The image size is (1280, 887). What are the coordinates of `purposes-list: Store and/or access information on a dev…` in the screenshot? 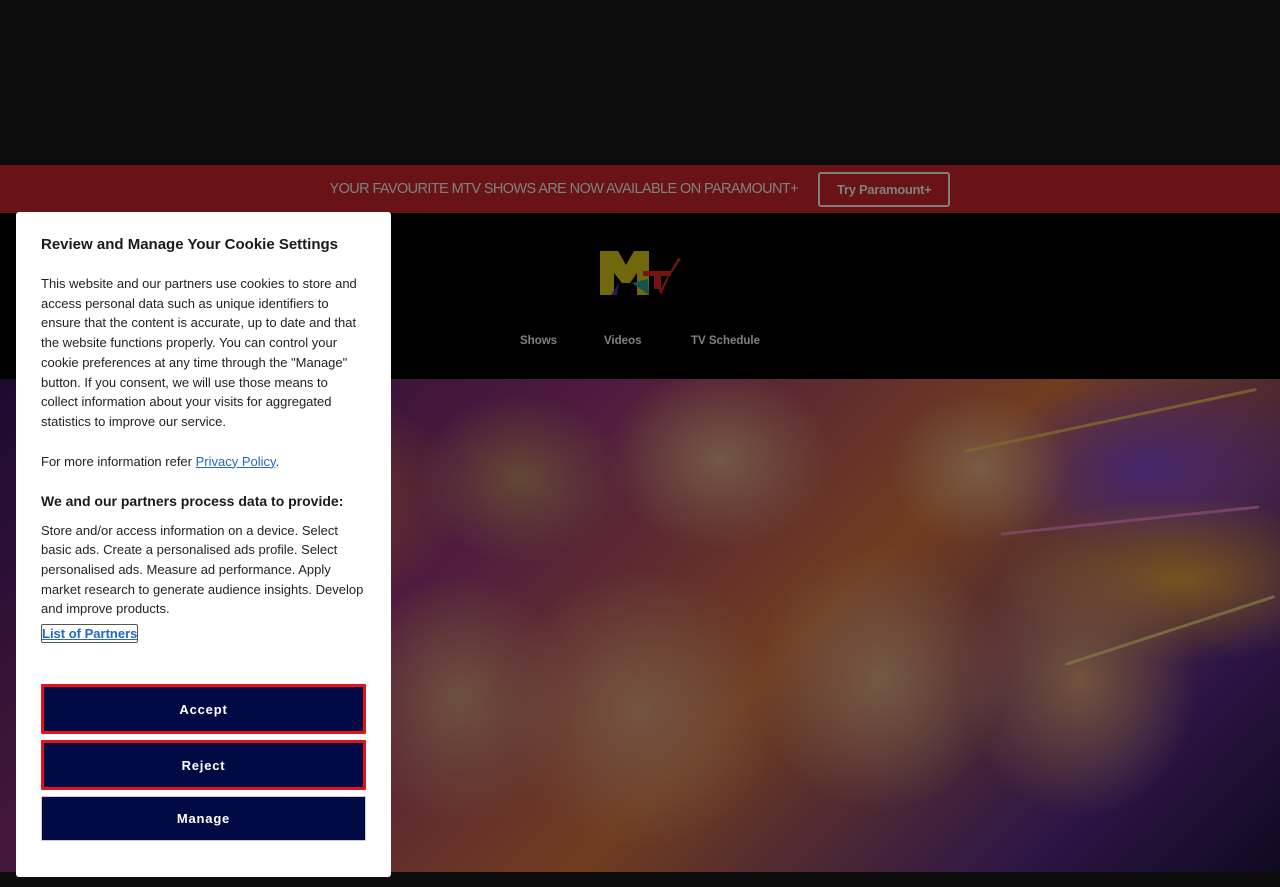 It's located at (202, 569).